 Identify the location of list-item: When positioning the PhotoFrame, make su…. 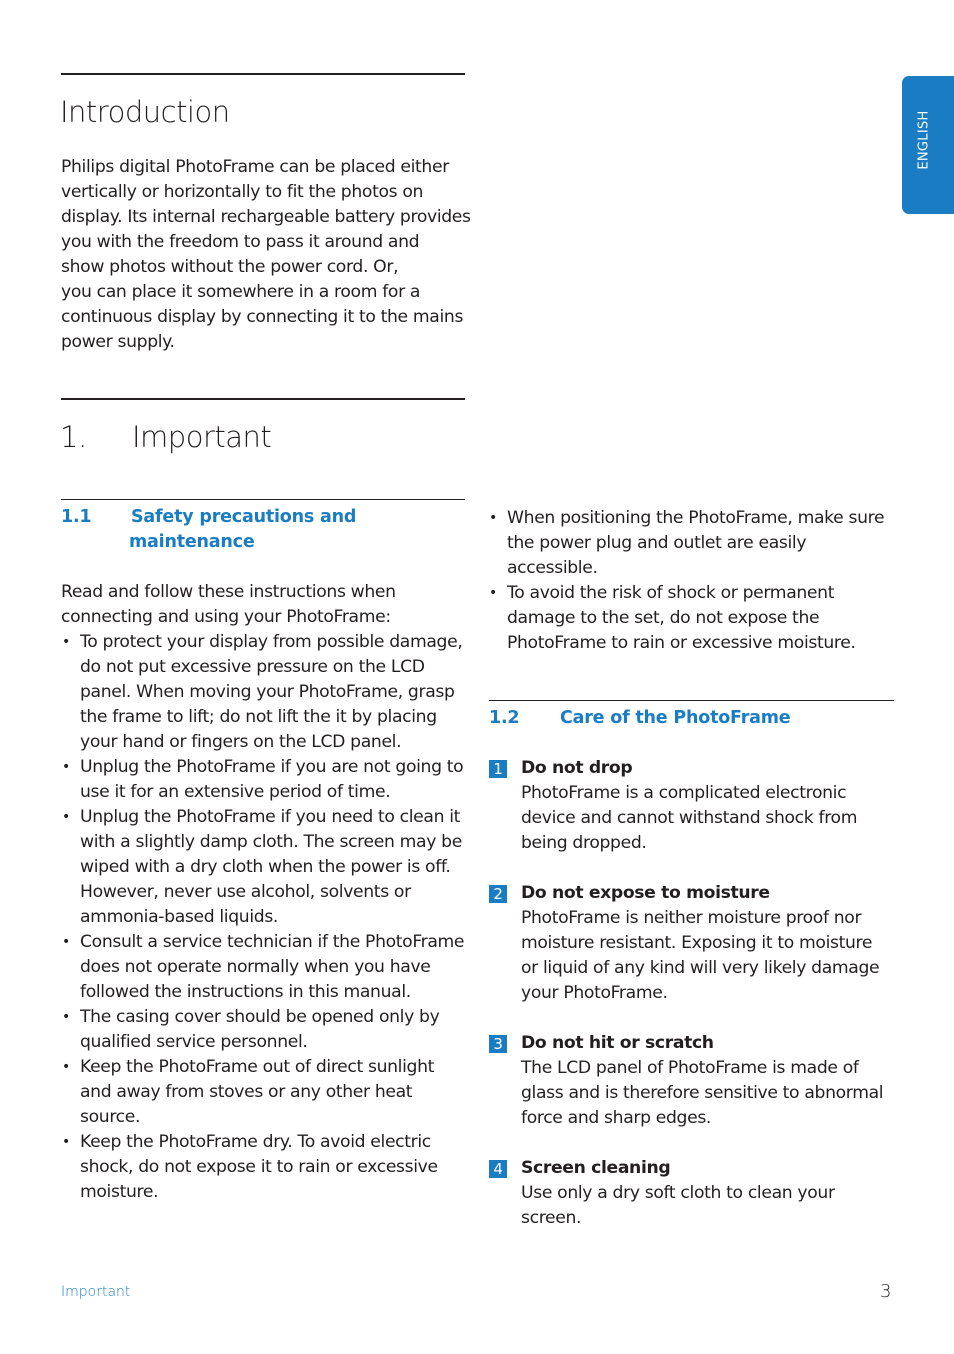
(690, 543).